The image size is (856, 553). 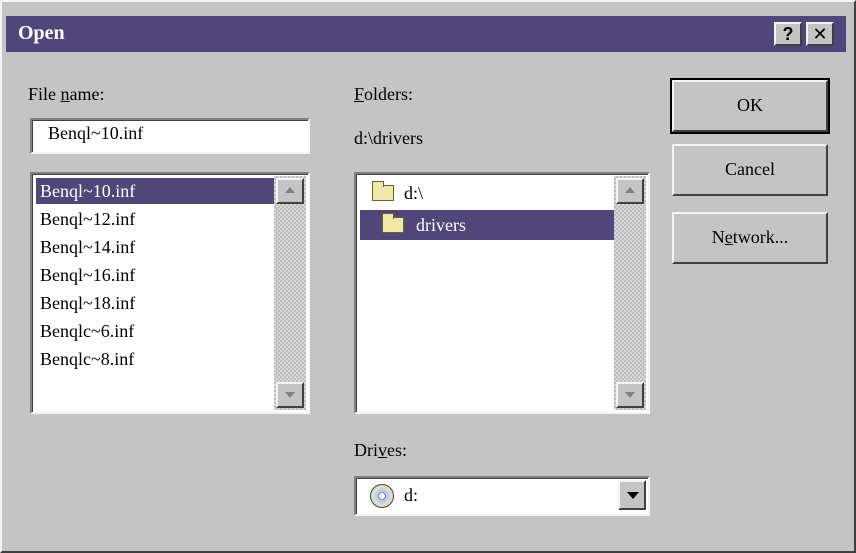 I want to click on file-name-label: File name:, so click(x=66, y=94).